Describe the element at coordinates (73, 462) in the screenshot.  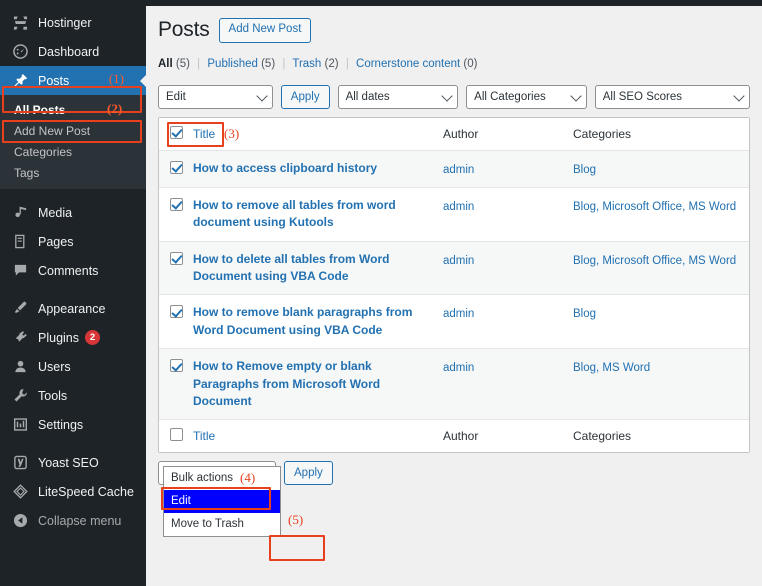
I see `sidebar-item-yoast-seo: Yoast SEO` at that location.